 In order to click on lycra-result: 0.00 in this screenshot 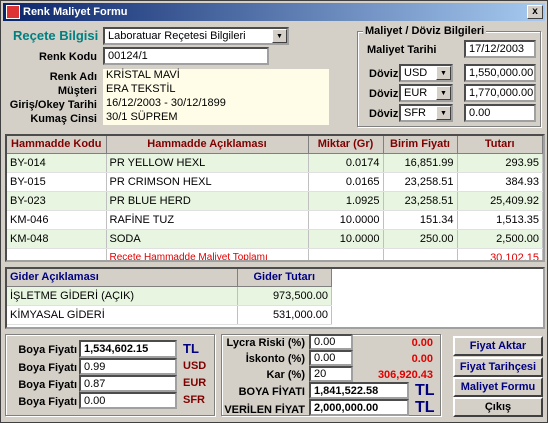, I will do `click(422, 343)`.